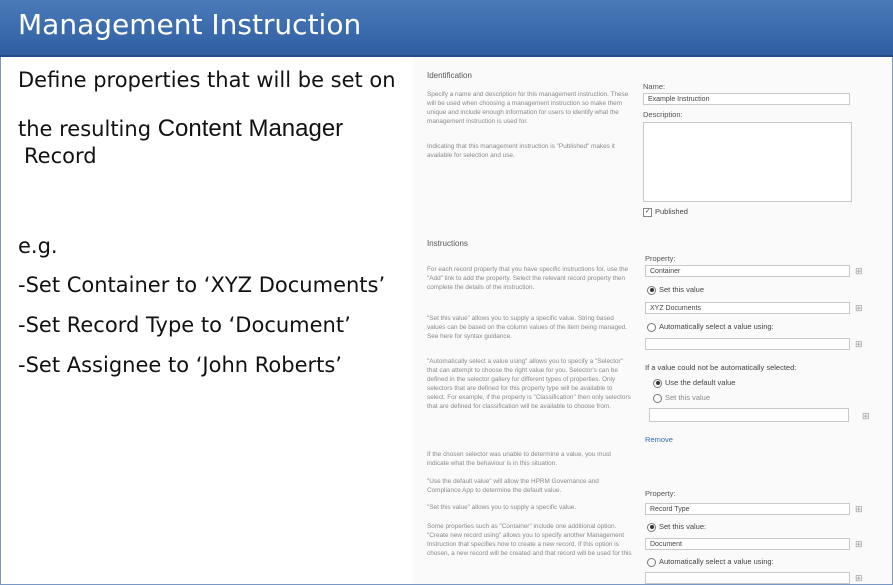  I want to click on set-value-radio: Set this value, so click(675, 290).